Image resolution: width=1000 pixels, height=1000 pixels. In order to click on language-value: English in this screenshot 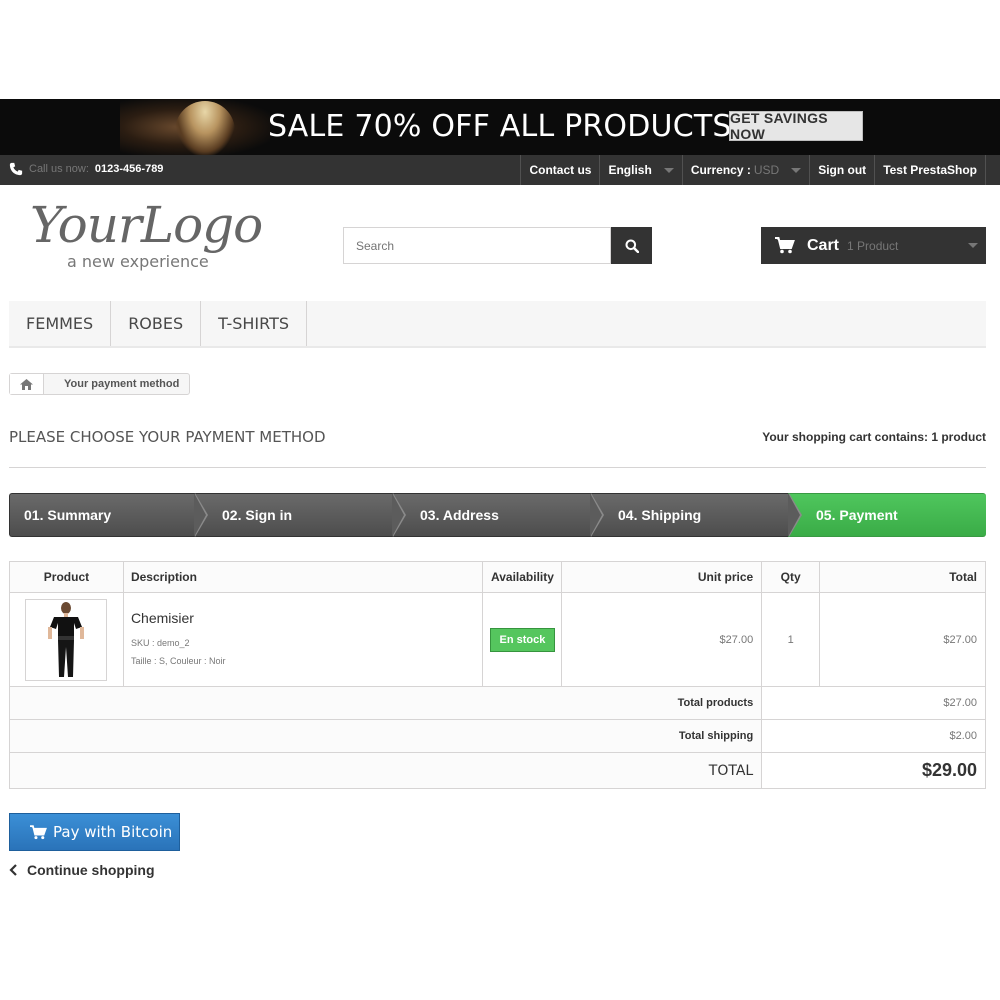, I will do `click(630, 170)`.